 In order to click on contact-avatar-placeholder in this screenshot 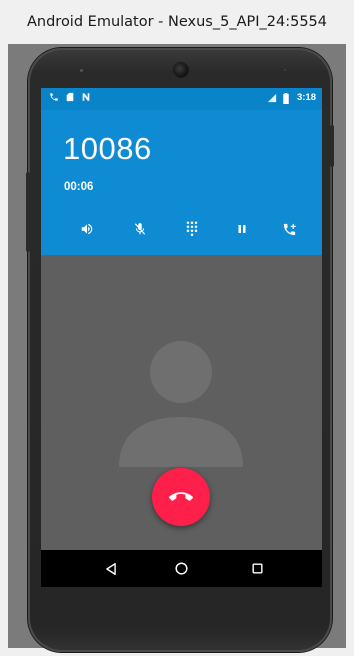, I will do `click(182, 404)`.